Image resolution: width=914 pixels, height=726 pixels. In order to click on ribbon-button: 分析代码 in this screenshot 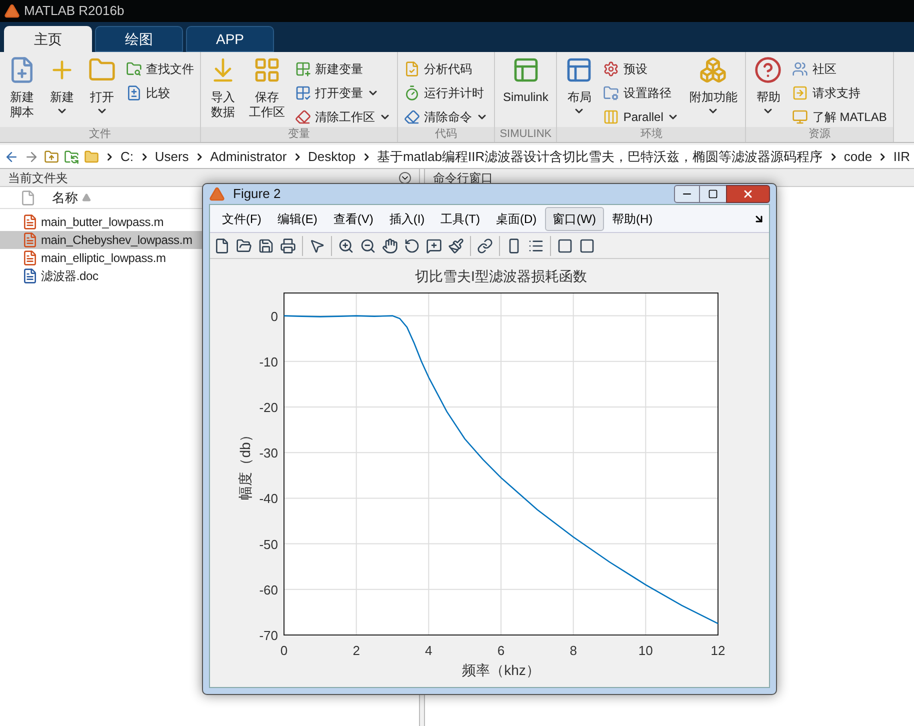, I will do `click(446, 68)`.